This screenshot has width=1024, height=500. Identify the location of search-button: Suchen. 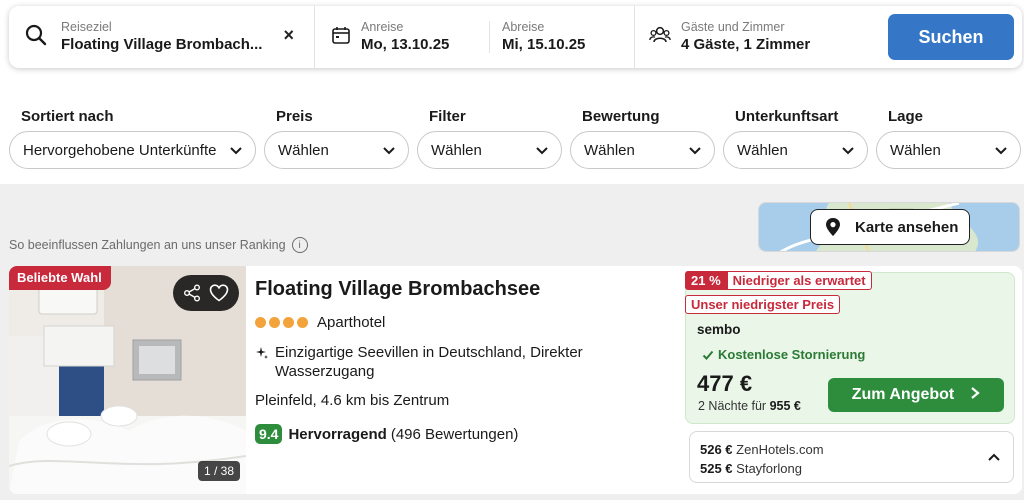
(951, 37).